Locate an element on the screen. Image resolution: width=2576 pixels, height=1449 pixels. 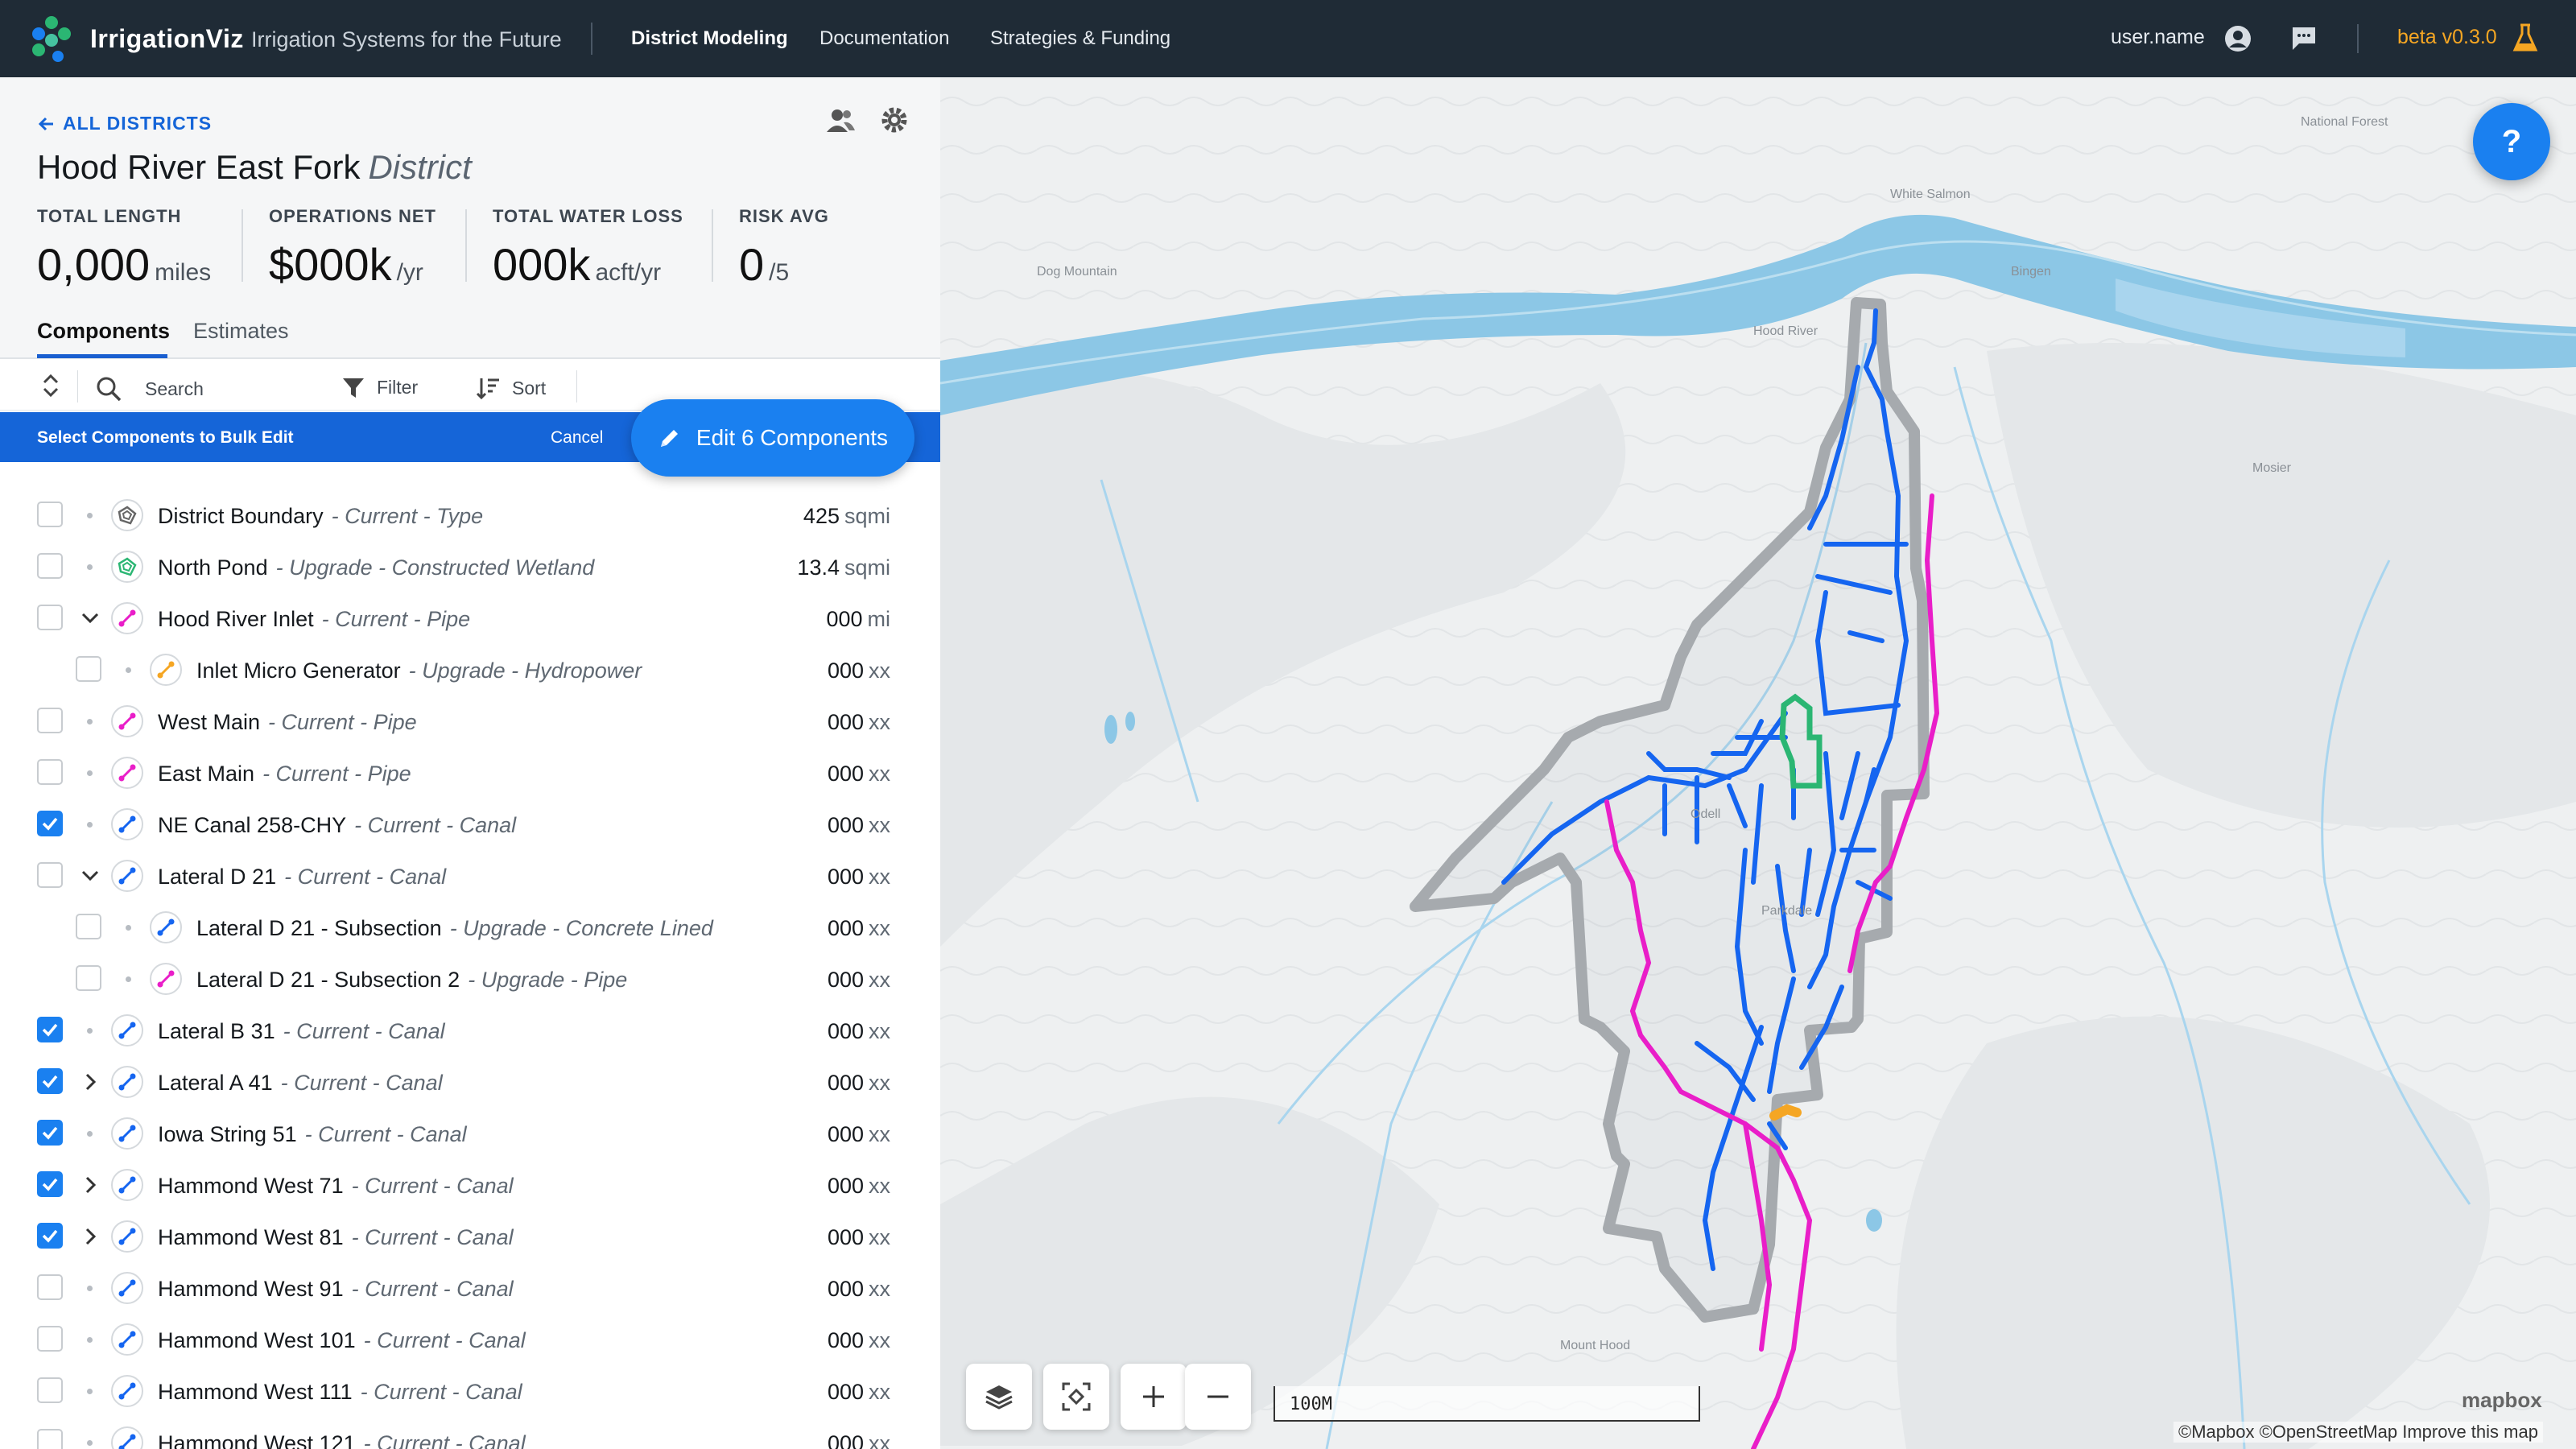
layers-button is located at coordinates (999, 1397).